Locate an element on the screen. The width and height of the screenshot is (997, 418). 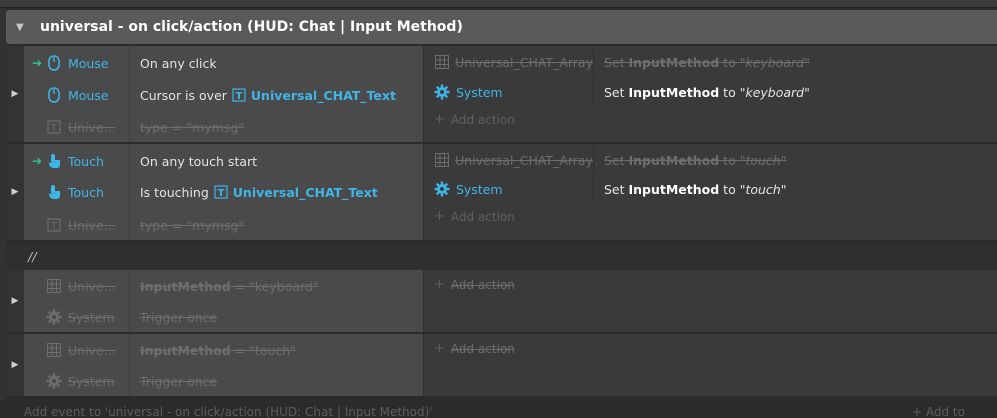
add-to-link: + Add to 'univ is located at coordinates (954, 411).